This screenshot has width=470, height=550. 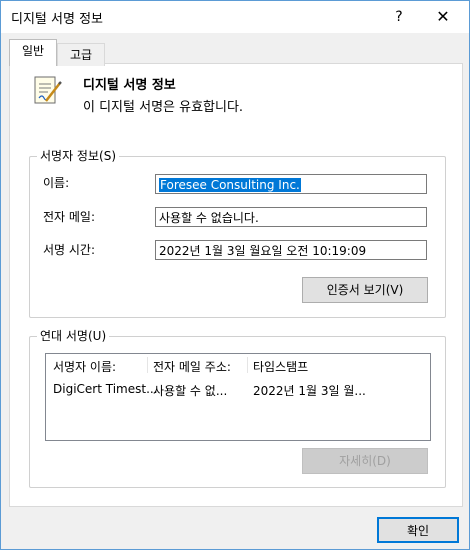 What do you see at coordinates (418, 530) in the screenshot?
I see `ok-button: 확인` at bounding box center [418, 530].